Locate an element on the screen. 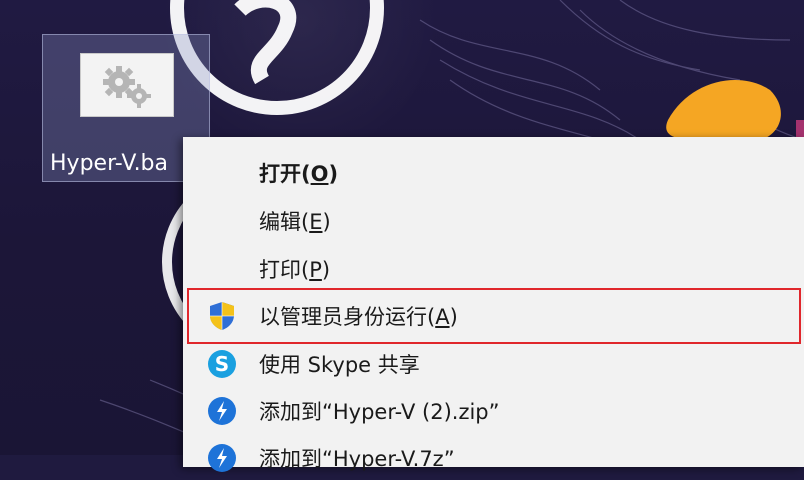  menu-item-run-as-admin-label: 以管理员身份运行(A) is located at coordinates (358, 317).